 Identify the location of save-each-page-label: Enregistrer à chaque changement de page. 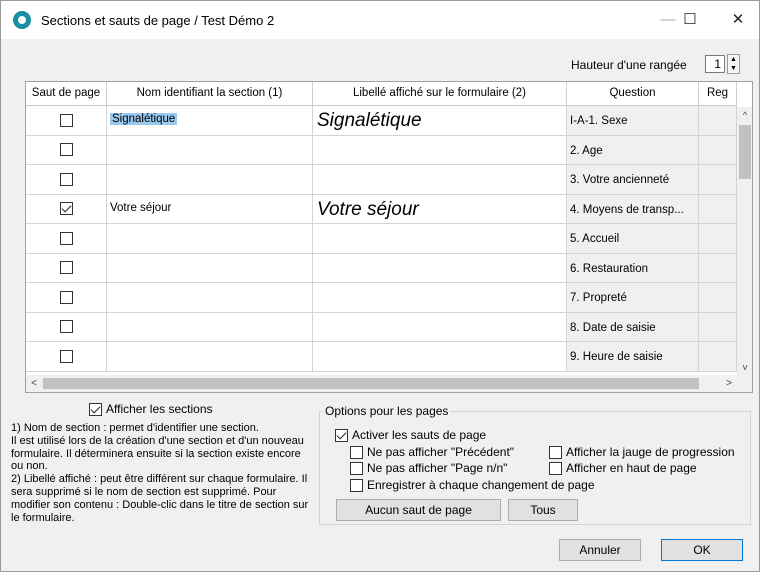
(481, 485).